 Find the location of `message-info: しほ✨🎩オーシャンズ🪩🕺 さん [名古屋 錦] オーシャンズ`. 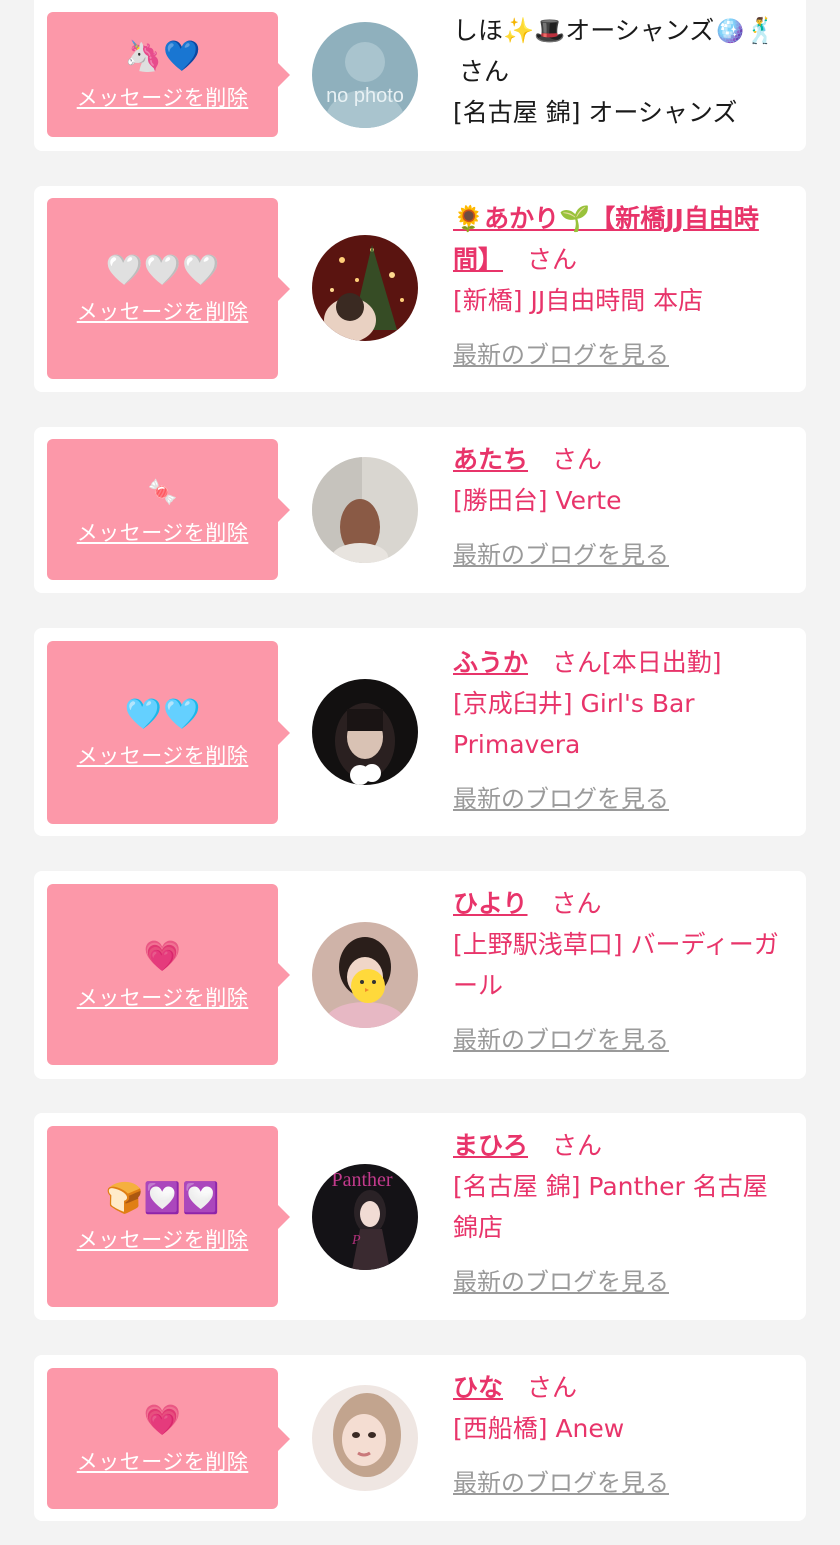

message-info: しほ✨🎩オーシャンズ🪩🕺 さん [名古屋 錦] オーシャンズ is located at coordinates (620, 71).